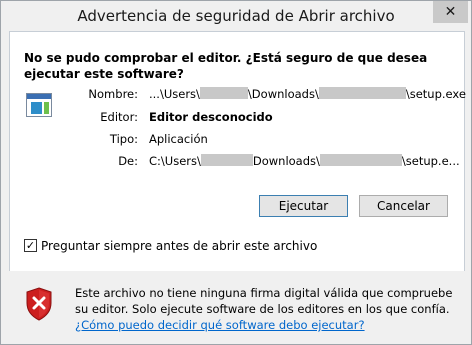  Describe the element at coordinates (237, 139) in the screenshot. I see `type-row: Tipo: Aplicación` at that location.